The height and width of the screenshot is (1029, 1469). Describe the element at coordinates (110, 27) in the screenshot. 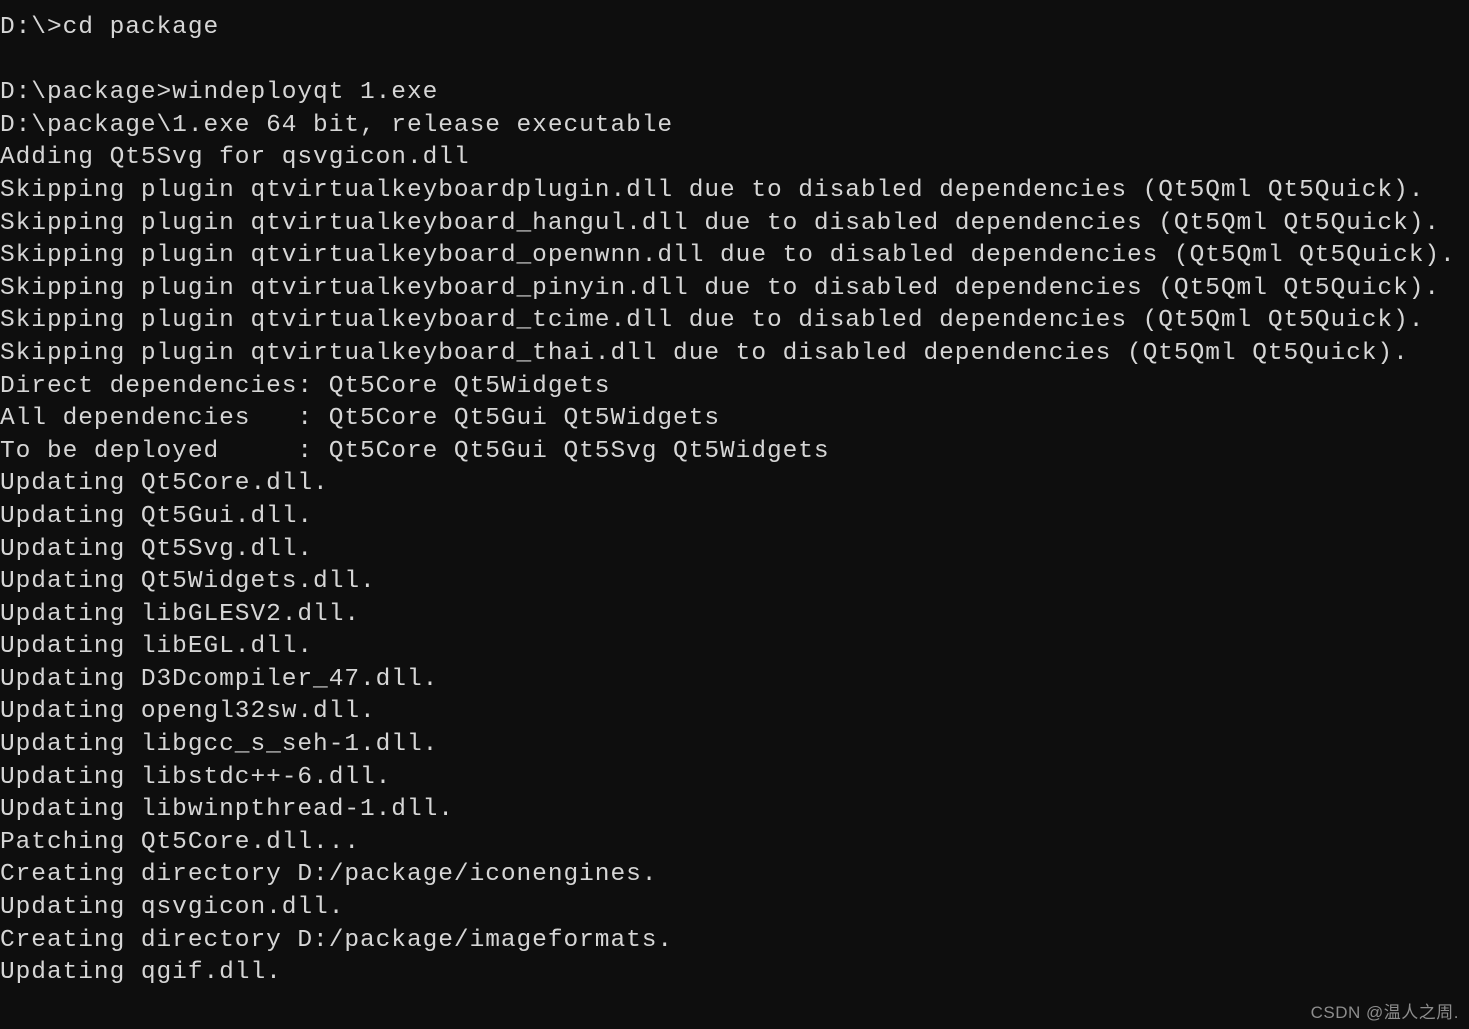

I see `console-line: D:\>cd package` at that location.